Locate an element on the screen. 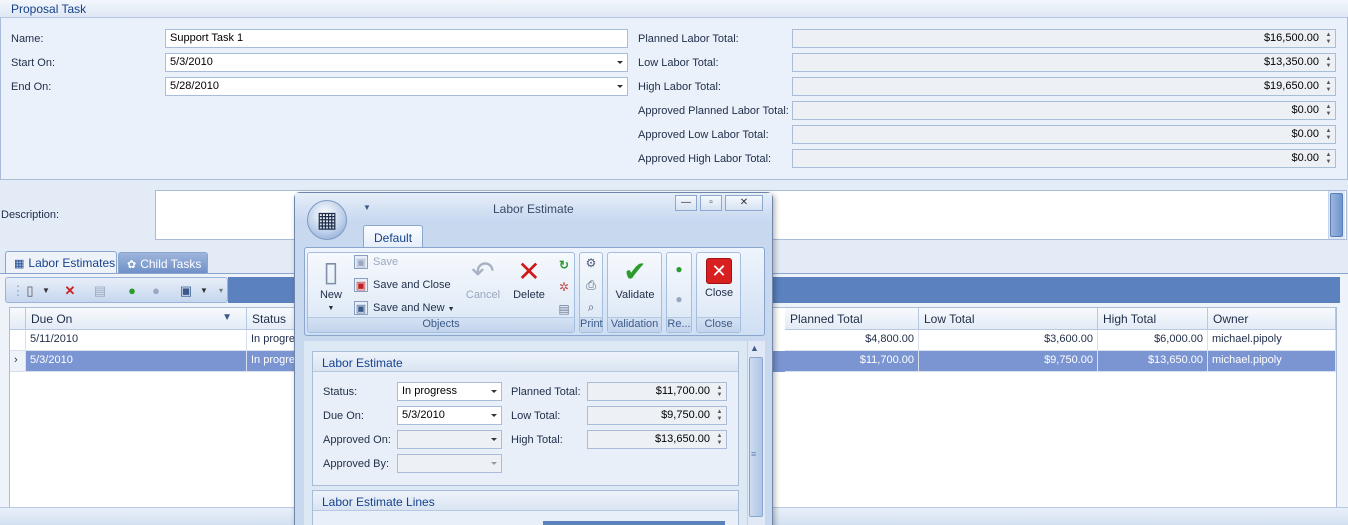 This screenshot has height=525, width=1348. ribbon-group-print: ⚙ ⎙ ⌕ Print is located at coordinates (591, 292).